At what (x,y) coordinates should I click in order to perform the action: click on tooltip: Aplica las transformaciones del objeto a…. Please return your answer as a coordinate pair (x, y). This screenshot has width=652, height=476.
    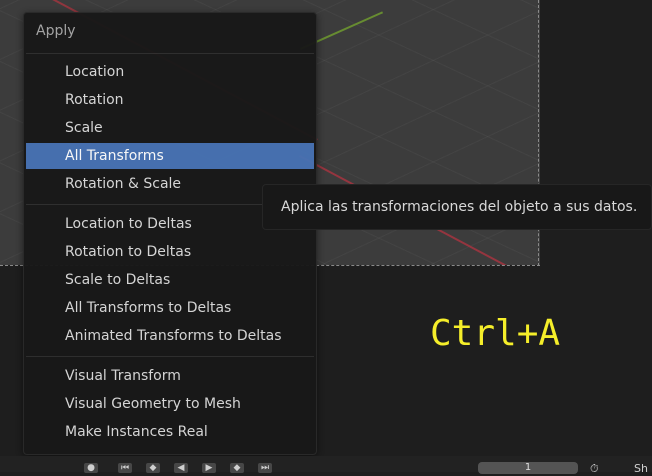
    Looking at the image, I should click on (457, 207).